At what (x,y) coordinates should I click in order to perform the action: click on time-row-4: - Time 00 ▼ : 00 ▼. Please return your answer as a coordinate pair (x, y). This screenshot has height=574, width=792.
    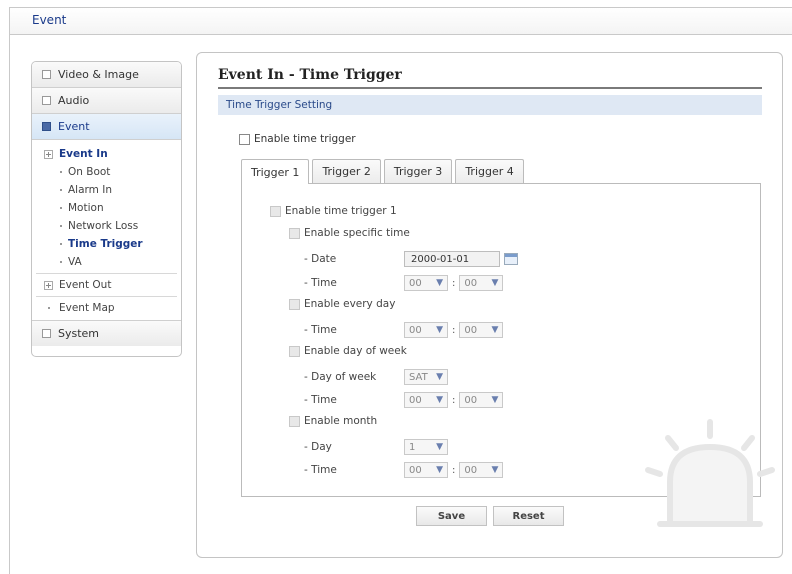
    Looking at the image, I should click on (404, 470).